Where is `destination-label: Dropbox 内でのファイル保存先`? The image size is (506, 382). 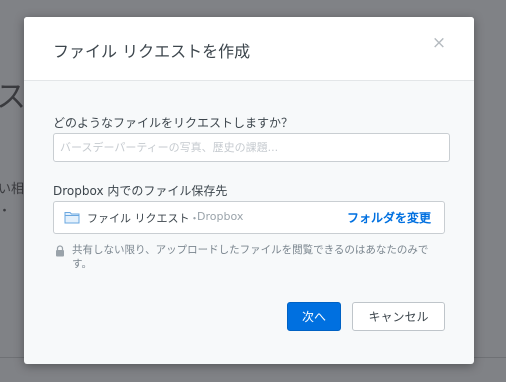 destination-label: Dropbox 内でのファイル保存先 is located at coordinates (140, 191).